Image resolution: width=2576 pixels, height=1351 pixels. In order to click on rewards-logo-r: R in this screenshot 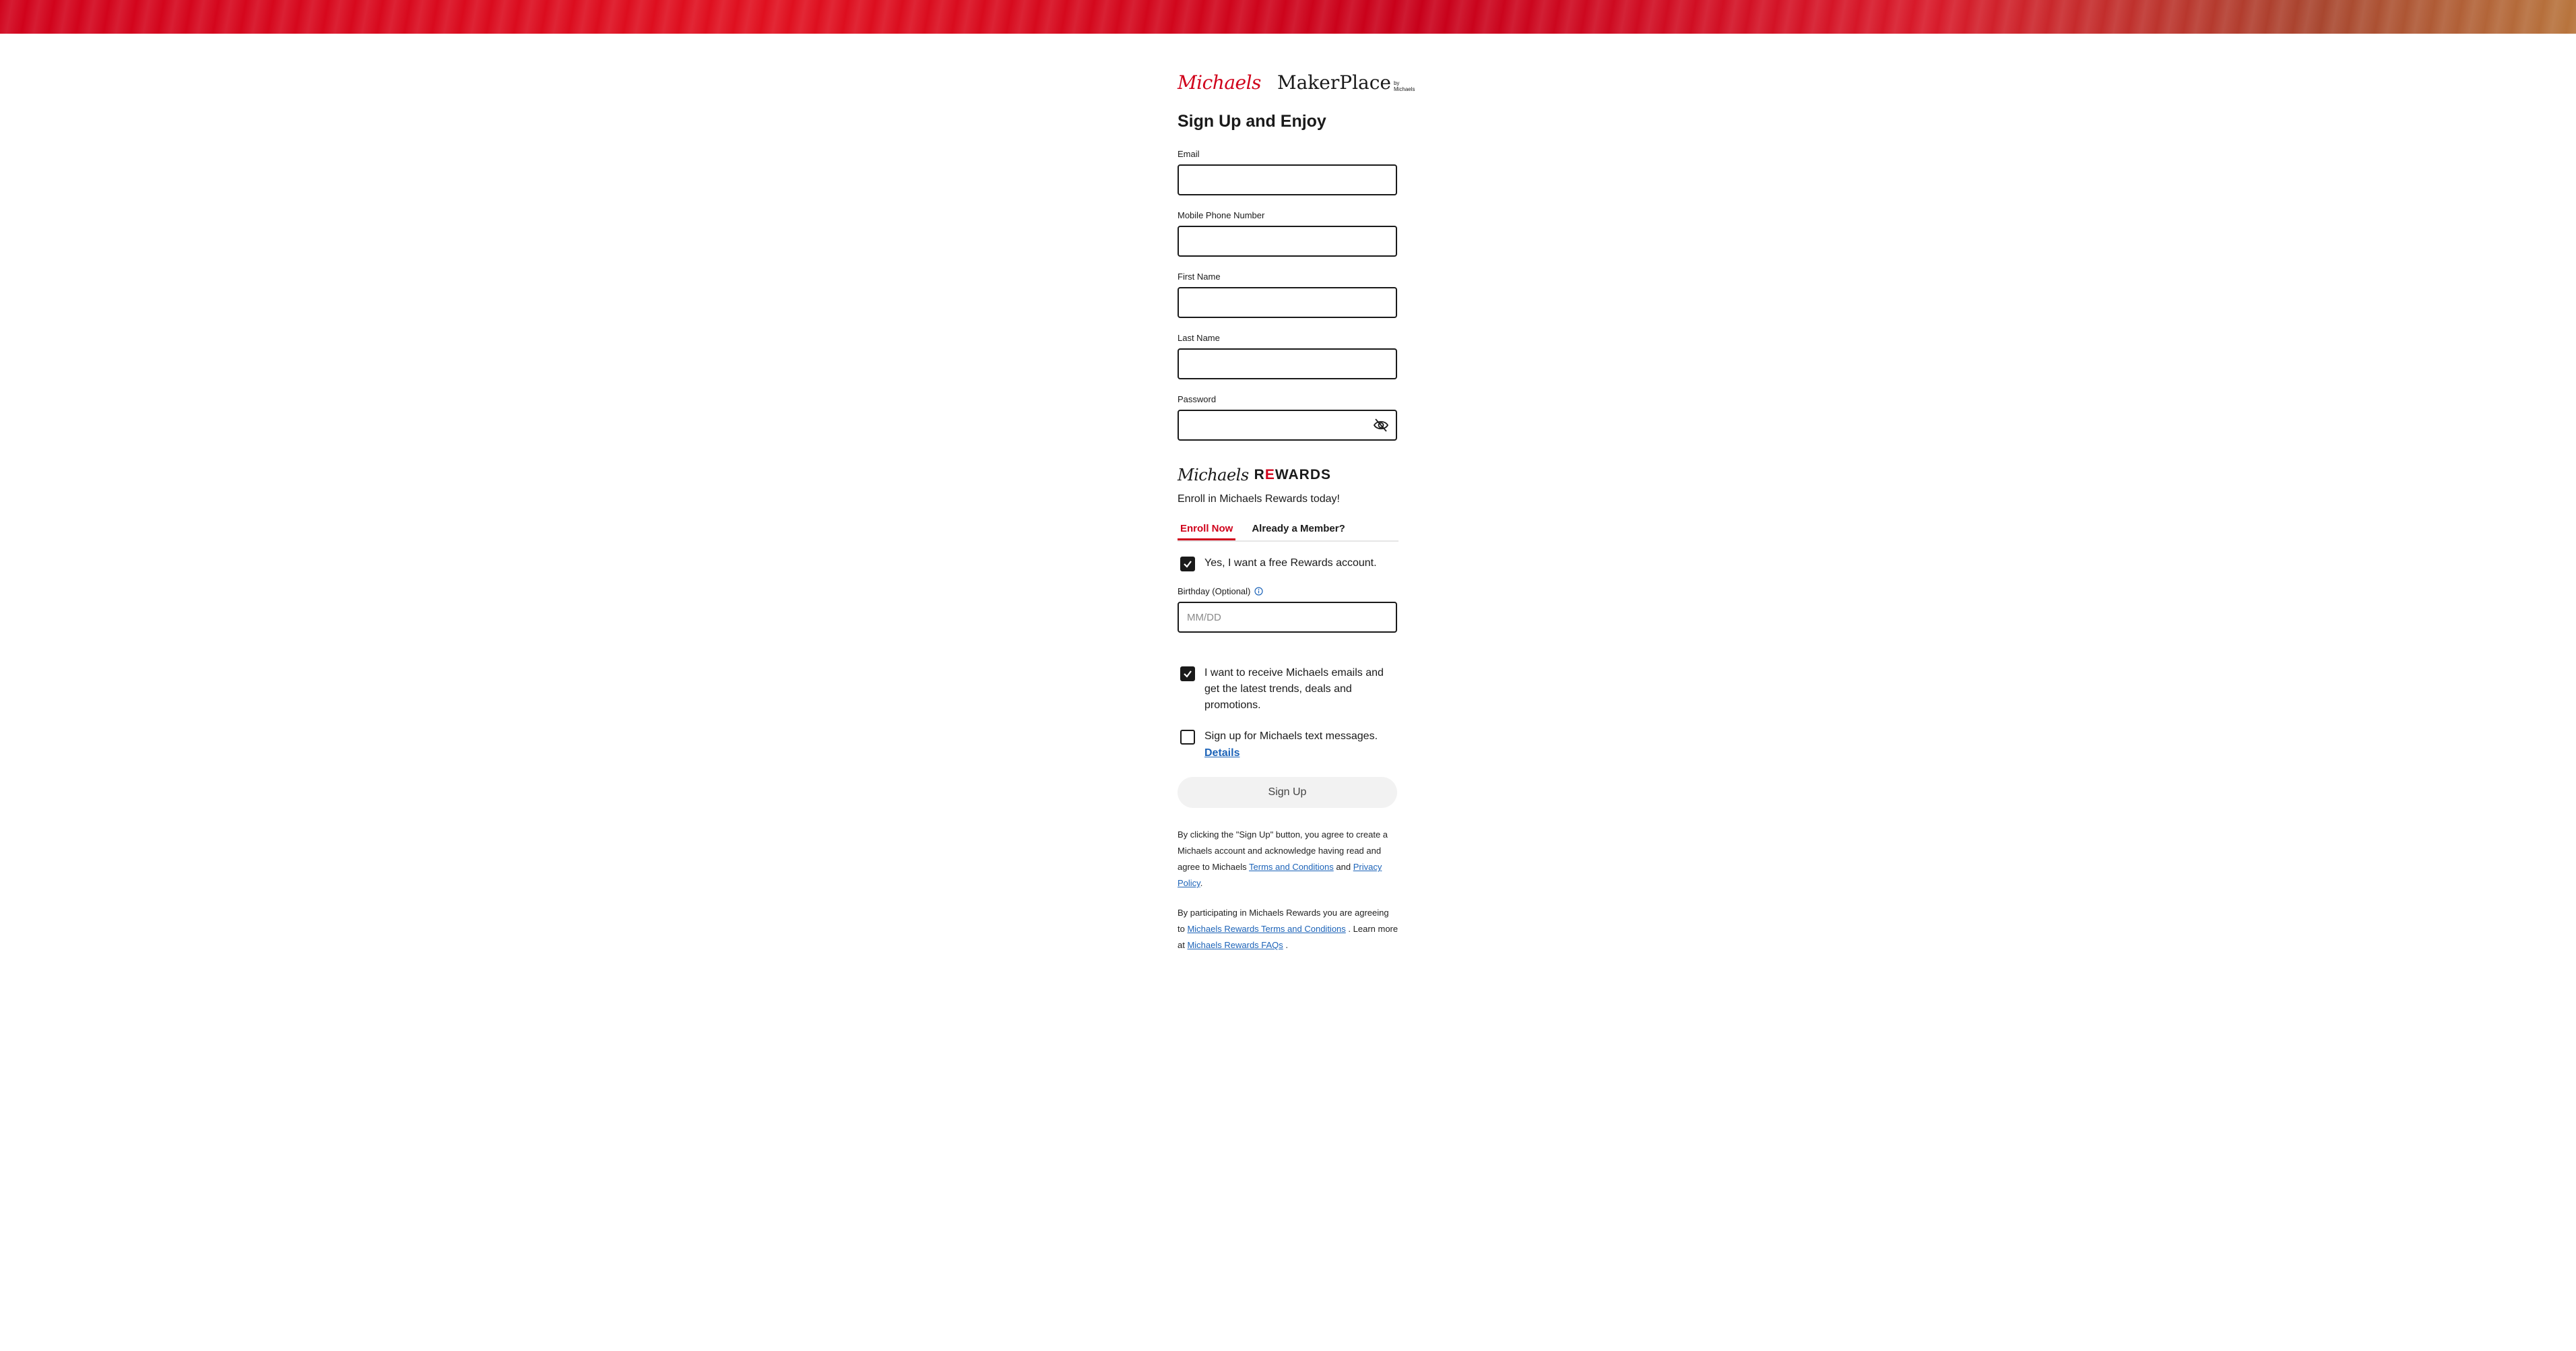, I will do `click(1260, 475)`.